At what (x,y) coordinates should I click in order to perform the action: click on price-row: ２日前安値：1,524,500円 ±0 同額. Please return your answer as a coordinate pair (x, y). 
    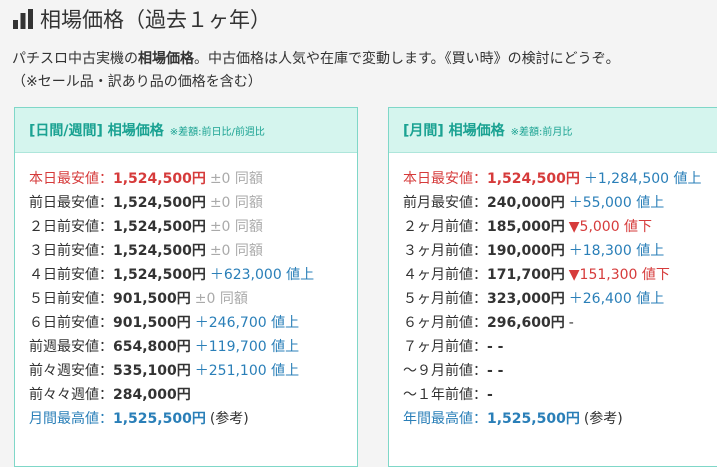
    Looking at the image, I should click on (193, 227).